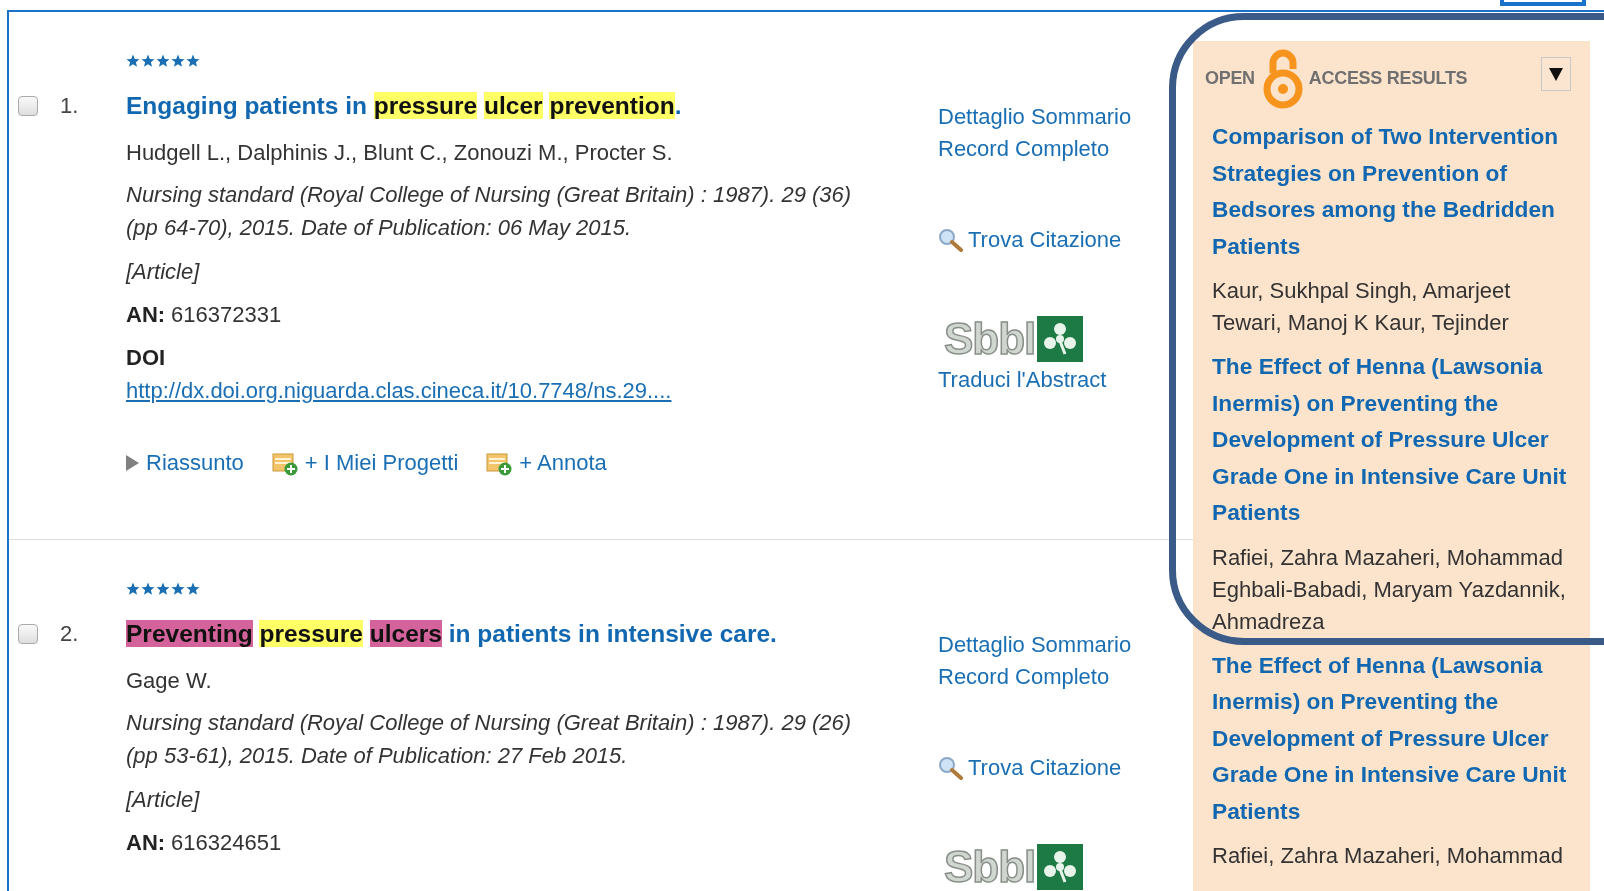 The width and height of the screenshot is (1604, 891). Describe the element at coordinates (226, 315) in the screenshot. I see `accession-number: 616372331` at that location.